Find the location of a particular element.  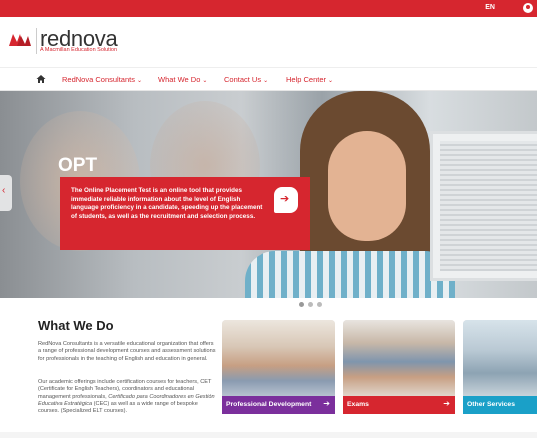

brand-tagline: A Macmillan Education Solution is located at coordinates (79, 50).